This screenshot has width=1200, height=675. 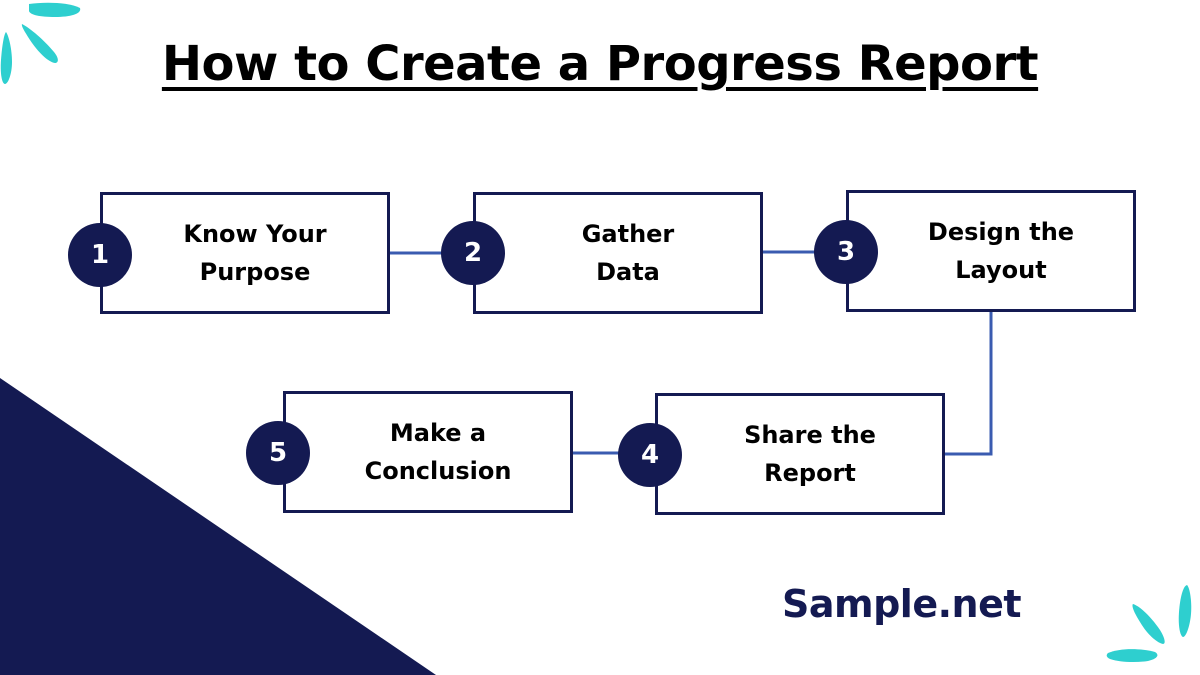 I want to click on step-box-3: Design the Layout, so click(x=991, y=251).